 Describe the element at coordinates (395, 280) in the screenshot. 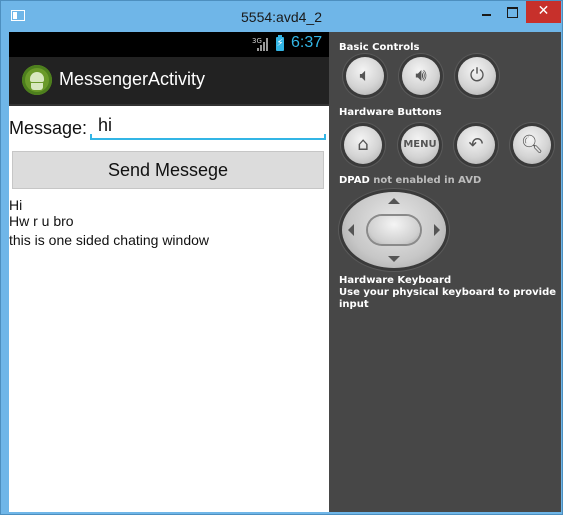

I see `hardware-keyboard-title: Hardware Keyboard` at that location.